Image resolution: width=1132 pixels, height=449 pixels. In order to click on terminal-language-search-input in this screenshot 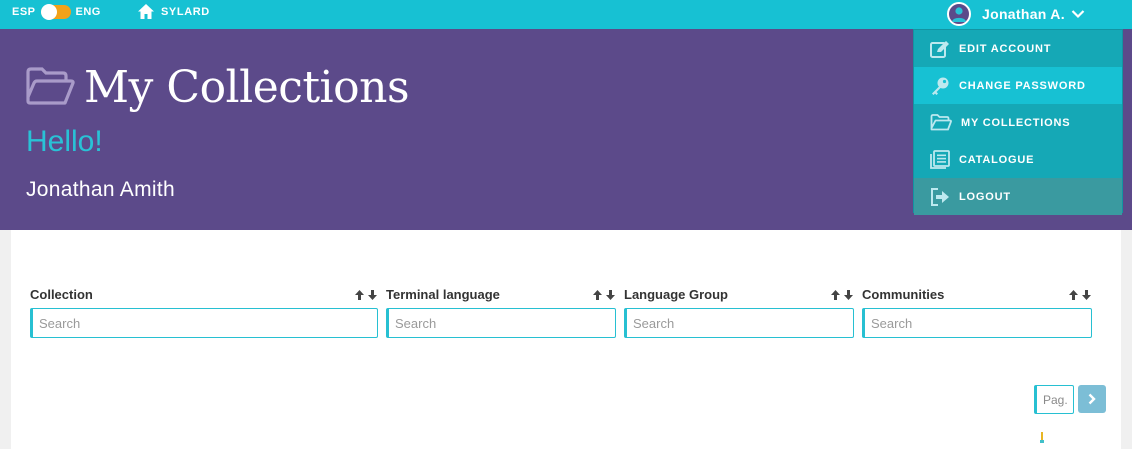, I will do `click(501, 323)`.